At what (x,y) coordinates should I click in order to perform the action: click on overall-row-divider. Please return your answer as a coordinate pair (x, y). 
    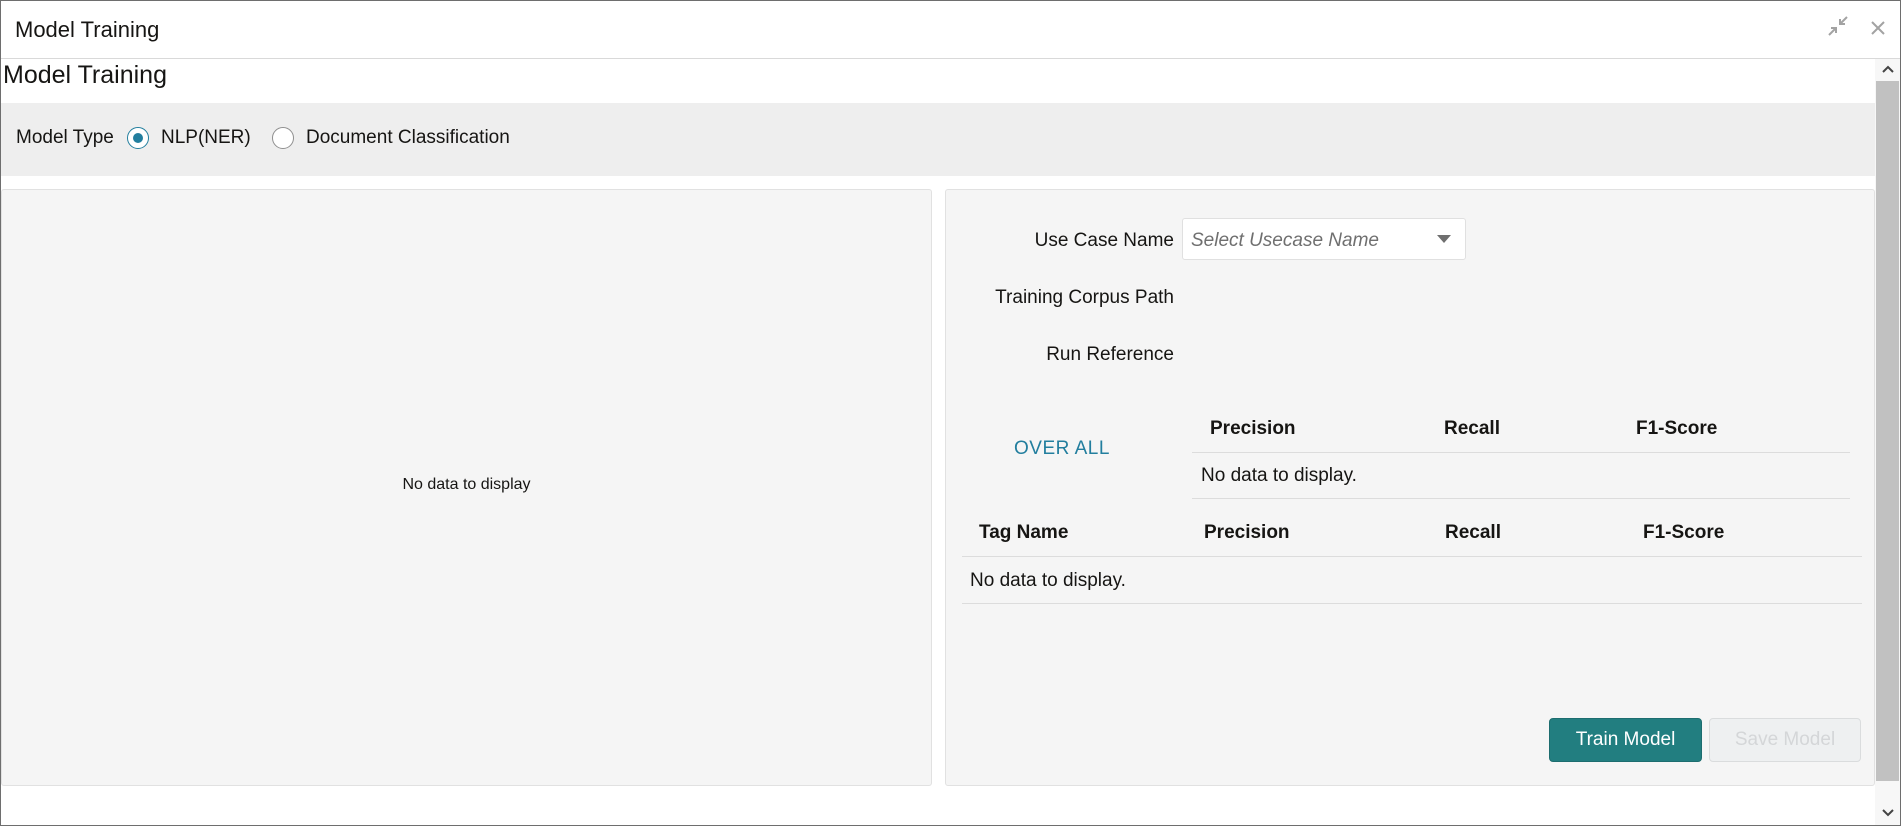
    Looking at the image, I should click on (1521, 498).